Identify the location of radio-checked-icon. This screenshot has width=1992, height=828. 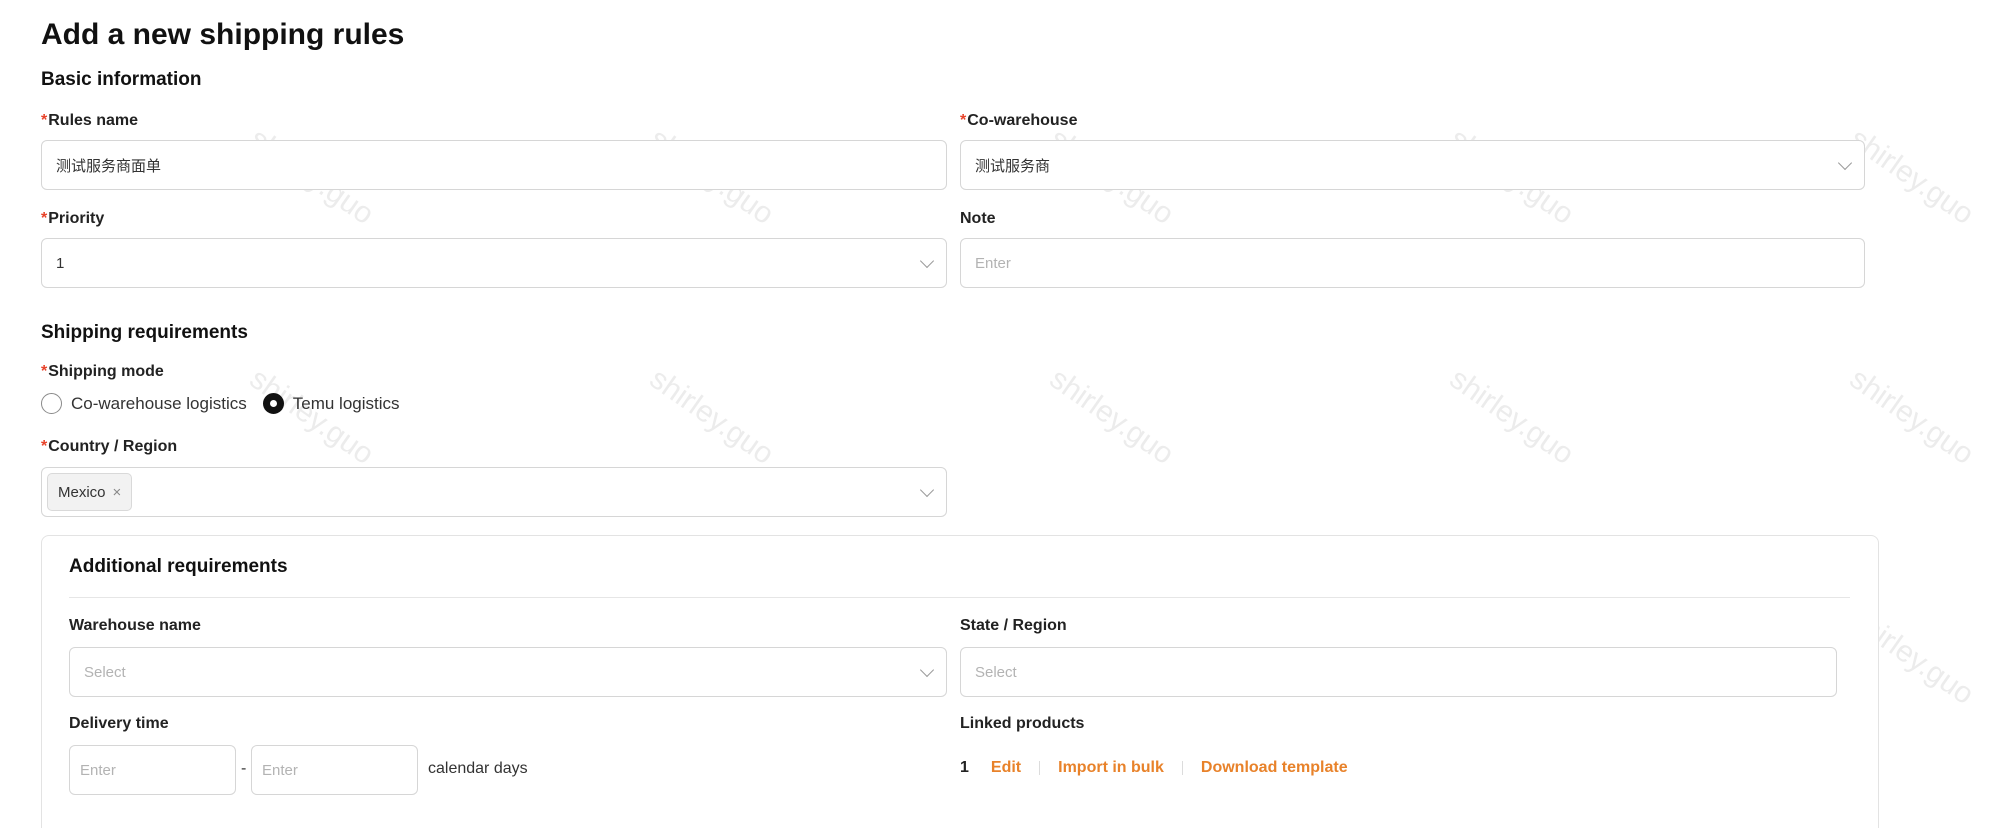
(273, 403).